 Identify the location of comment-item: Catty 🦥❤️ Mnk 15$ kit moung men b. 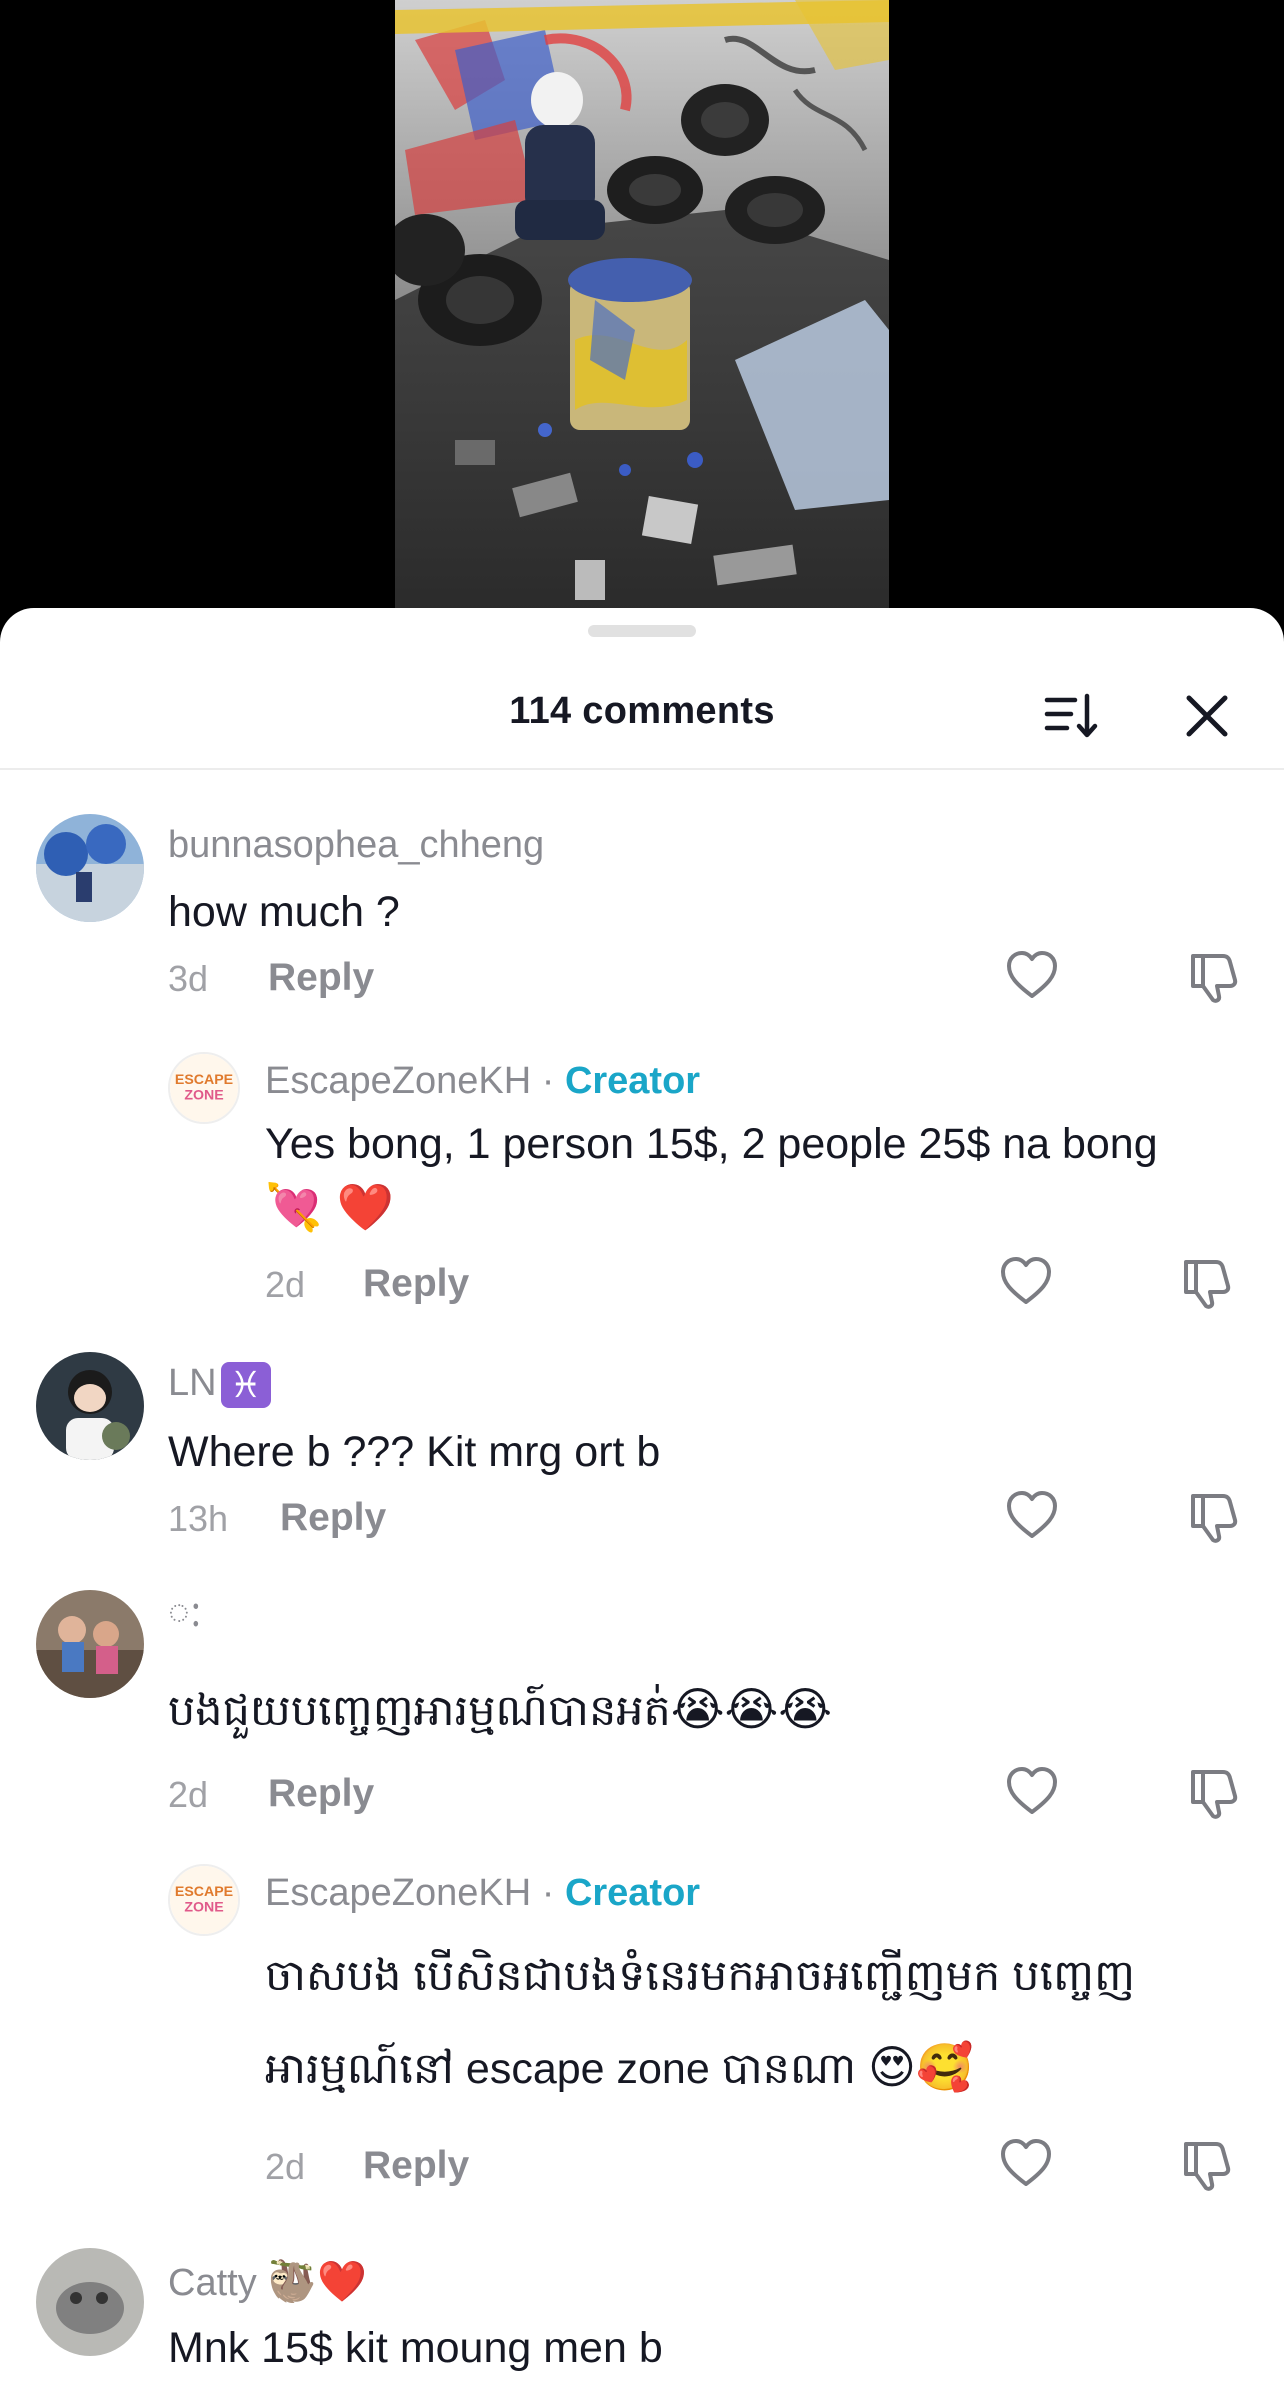
(642, 2325).